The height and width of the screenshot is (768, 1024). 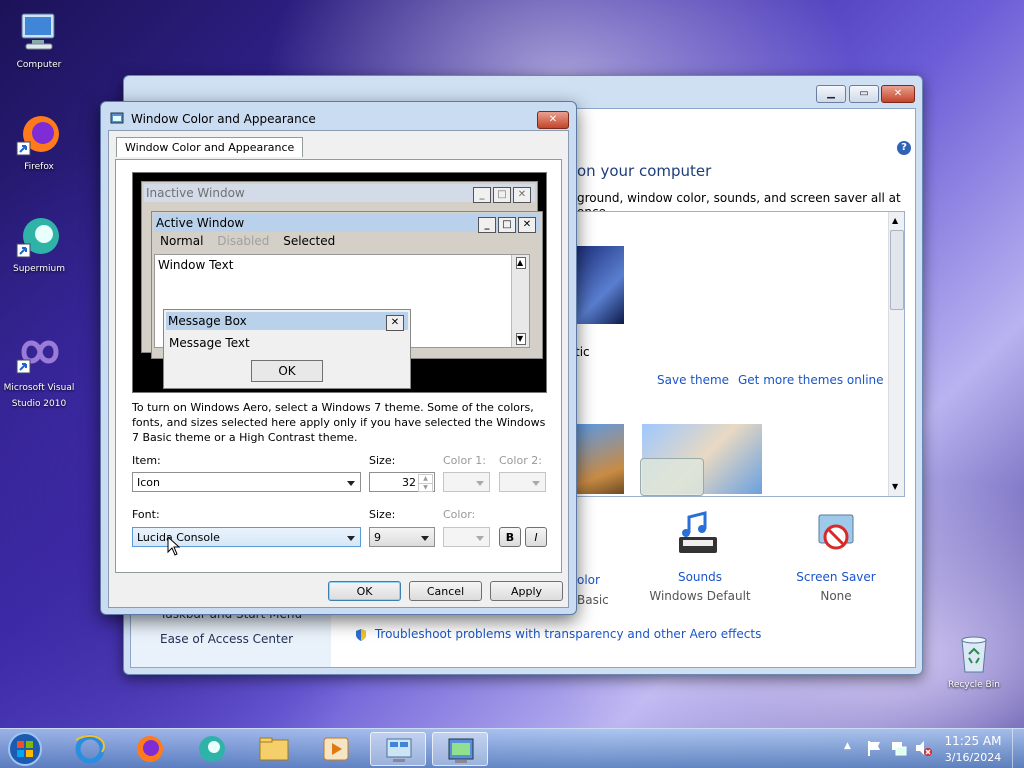 What do you see at coordinates (39, 65) in the screenshot?
I see `desktop-icon-label: Computer` at bounding box center [39, 65].